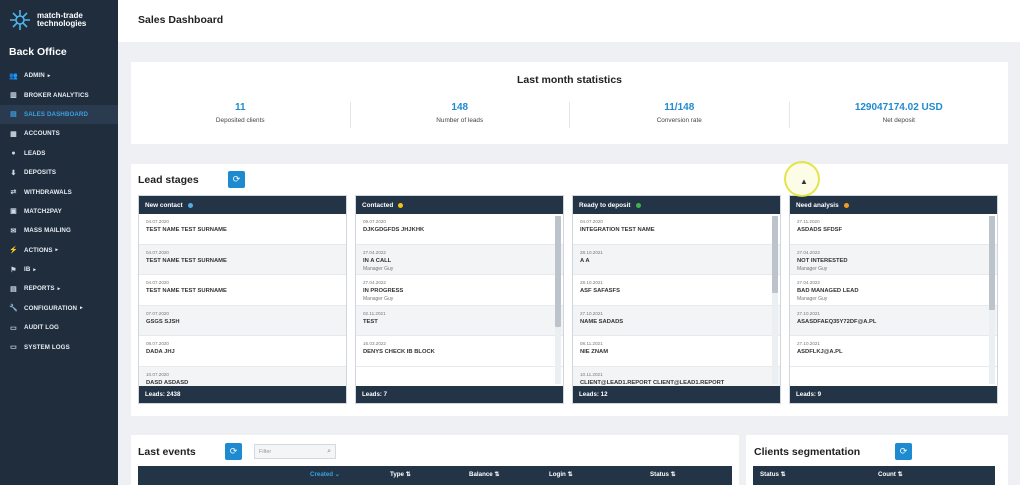 This screenshot has width=1020, height=485. I want to click on lead-card: 02.11.2021 TEST, so click(459, 320).